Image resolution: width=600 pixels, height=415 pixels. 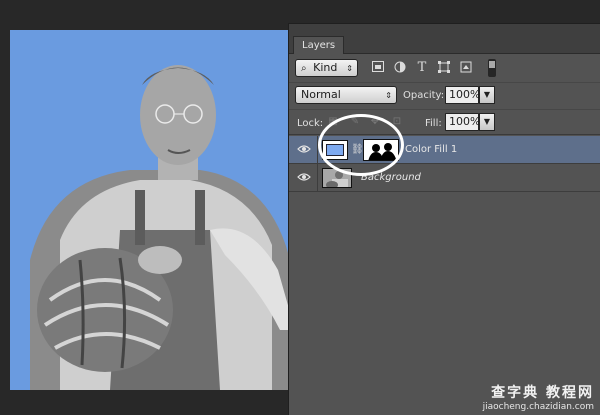 What do you see at coordinates (466, 67) in the screenshot?
I see `smart-object-filter-icon` at bounding box center [466, 67].